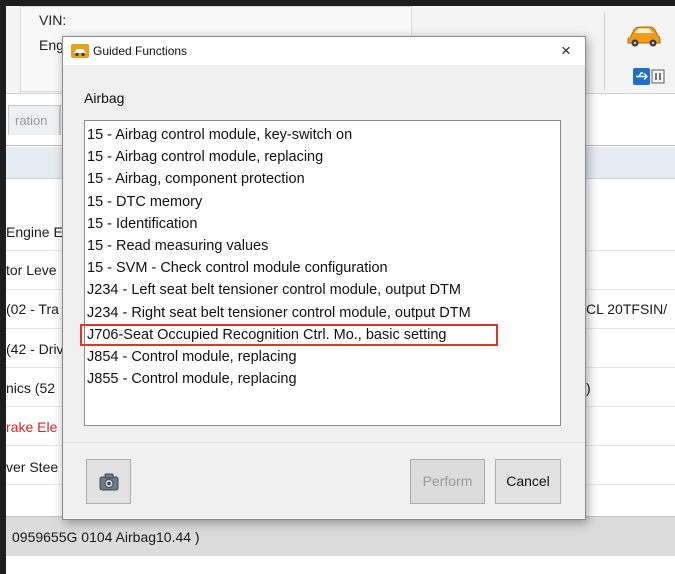 This screenshot has width=675, height=574. I want to click on row-label: Engine E, so click(34, 232).